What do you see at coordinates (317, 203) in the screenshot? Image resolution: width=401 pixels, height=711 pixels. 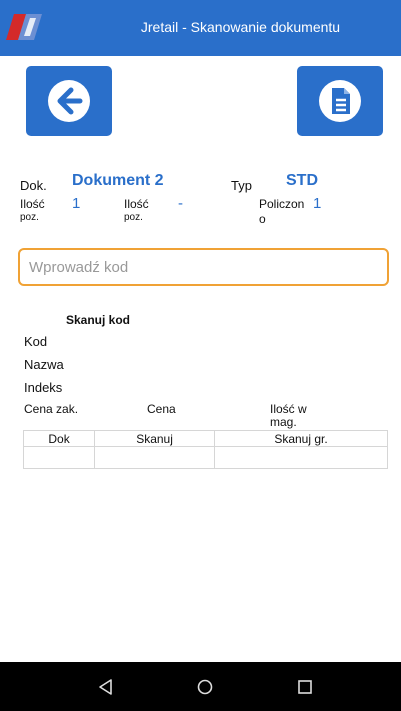 I see `policzono-value: 1` at bounding box center [317, 203].